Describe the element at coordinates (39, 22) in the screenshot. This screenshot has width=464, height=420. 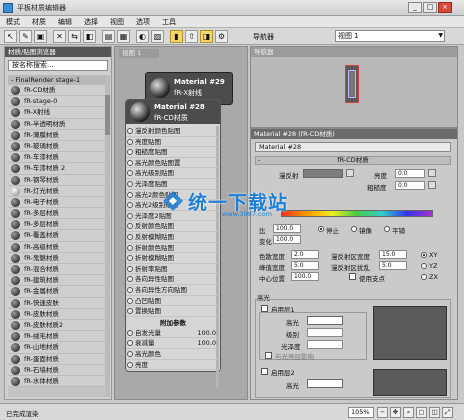
I see `menu-material: 材质` at that location.